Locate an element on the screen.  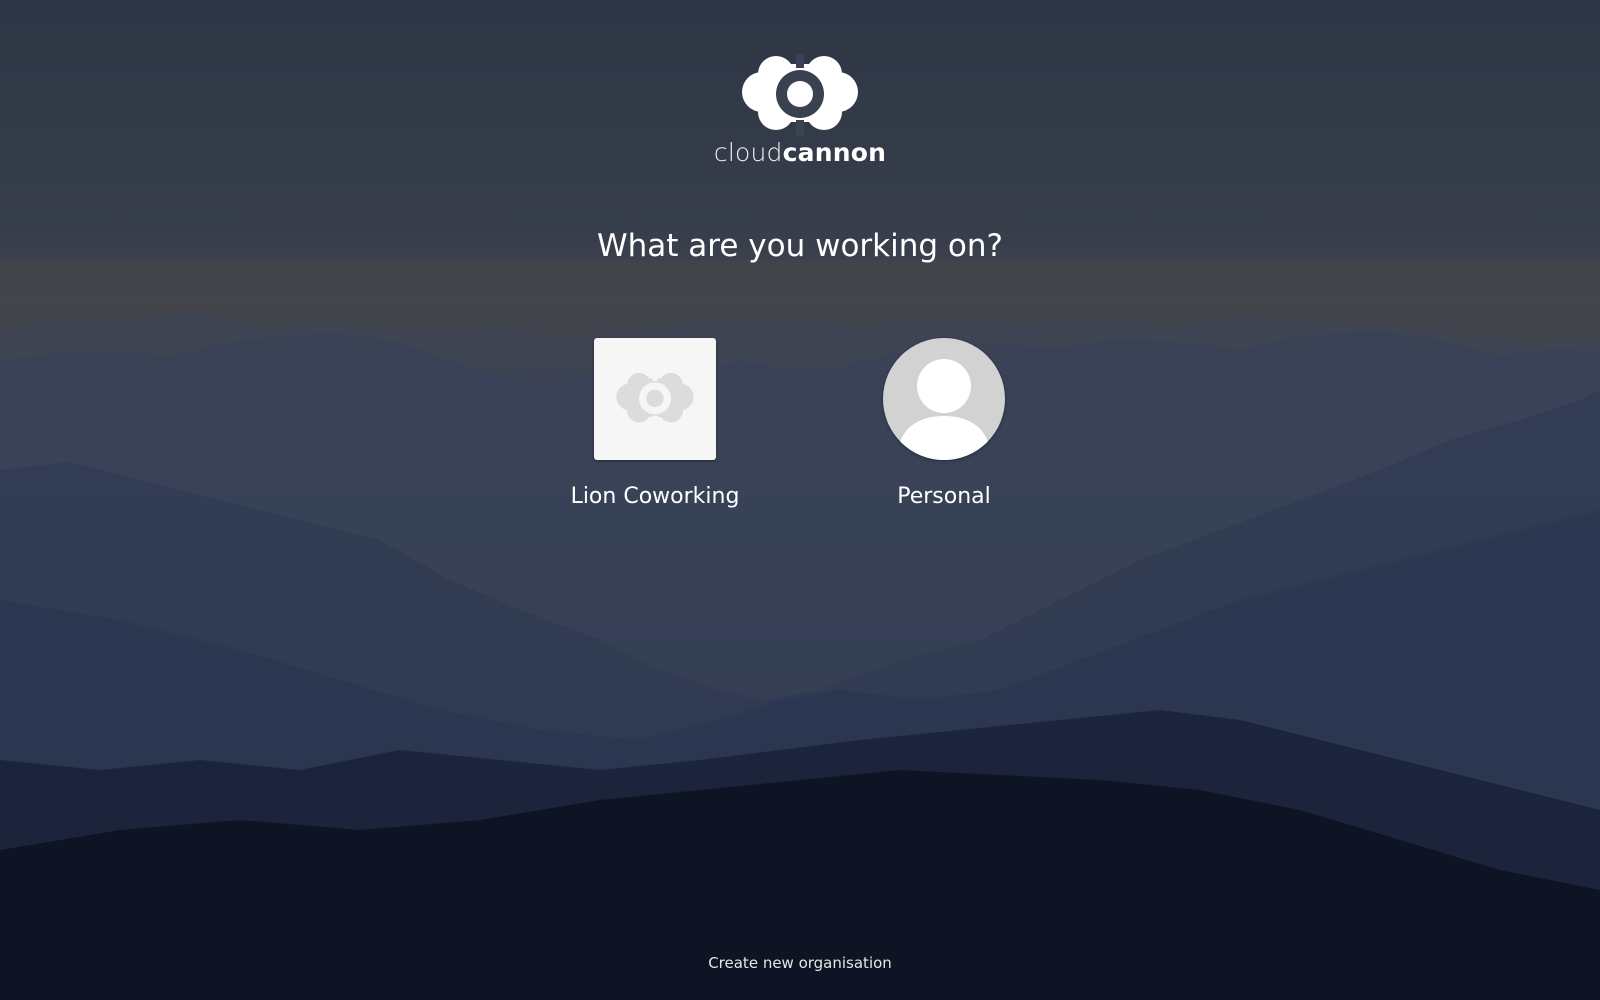
create-organisation-link: Create new organisation is located at coordinates (800, 963).